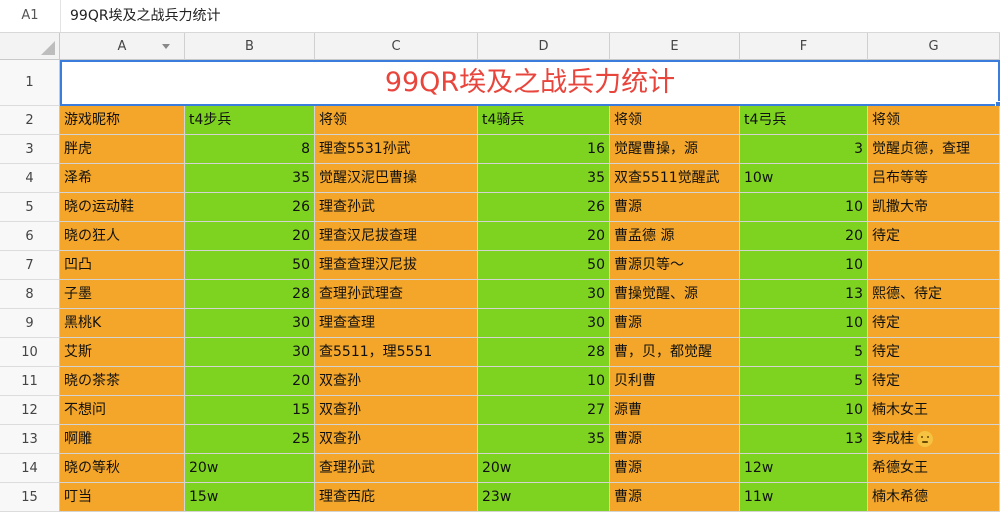 This screenshot has width=1000, height=512. Describe the element at coordinates (250, 468) in the screenshot. I see `table-cell: 20w` at that location.